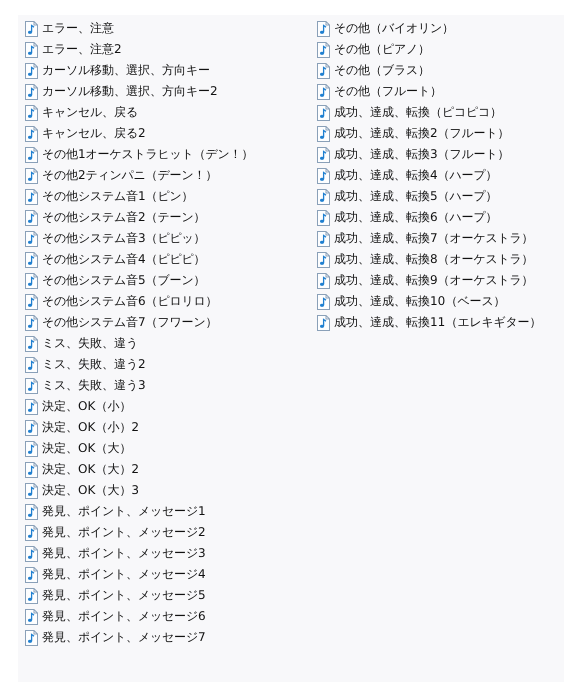 The width and height of the screenshot is (564, 682). Describe the element at coordinates (437, 280) in the screenshot. I see `audio-file-item: 成功、達成、転換9（オーケストラ）` at that location.